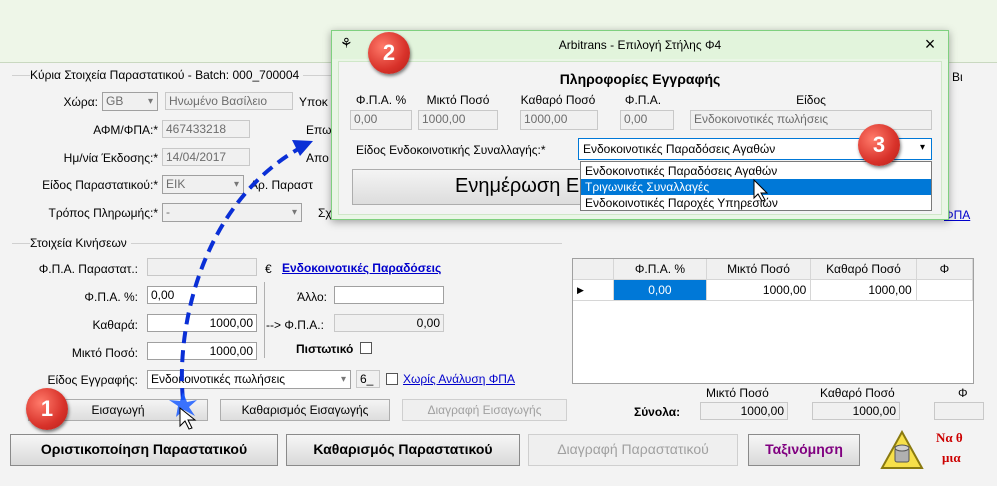 This screenshot has height=486, width=997. I want to click on step-badge-3: 3, so click(879, 145).